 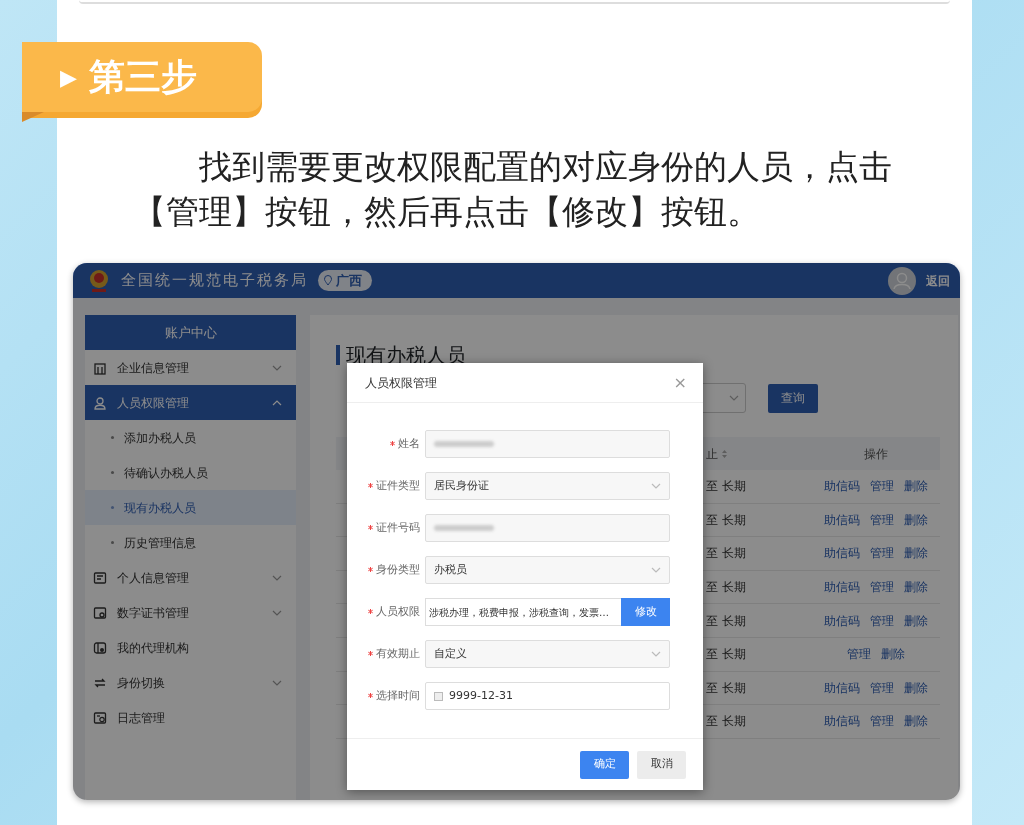 What do you see at coordinates (190, 682) in the screenshot?
I see `sidebar-item: 身份切换` at bounding box center [190, 682].